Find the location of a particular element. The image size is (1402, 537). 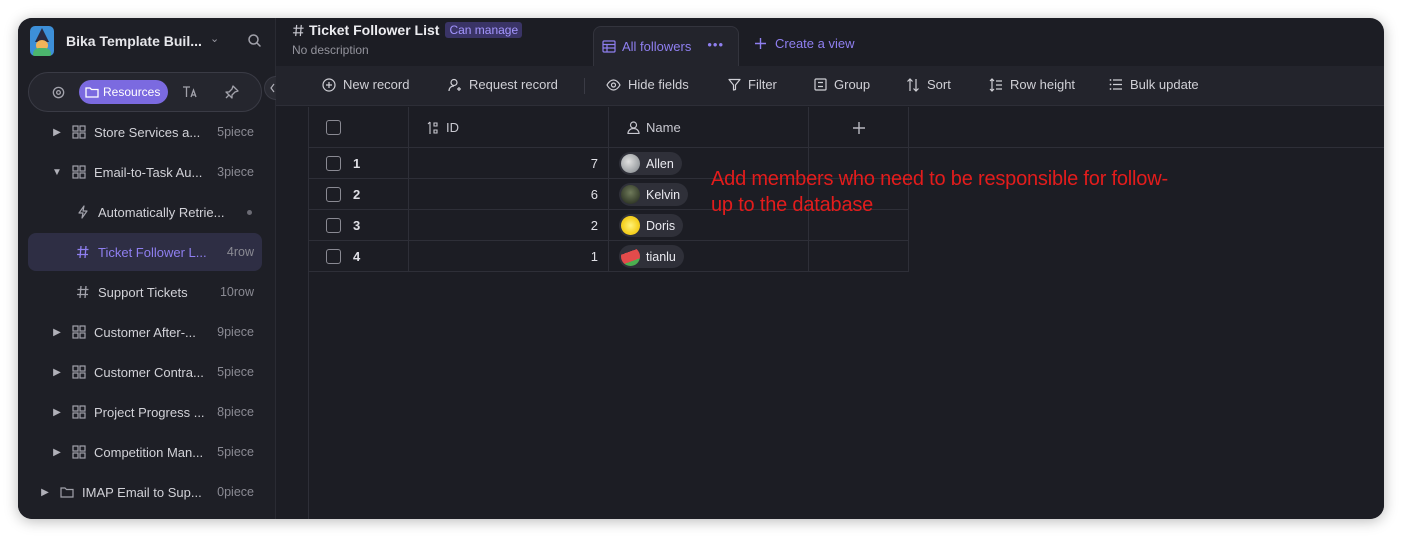

group-button: Group is located at coordinates (842, 84).